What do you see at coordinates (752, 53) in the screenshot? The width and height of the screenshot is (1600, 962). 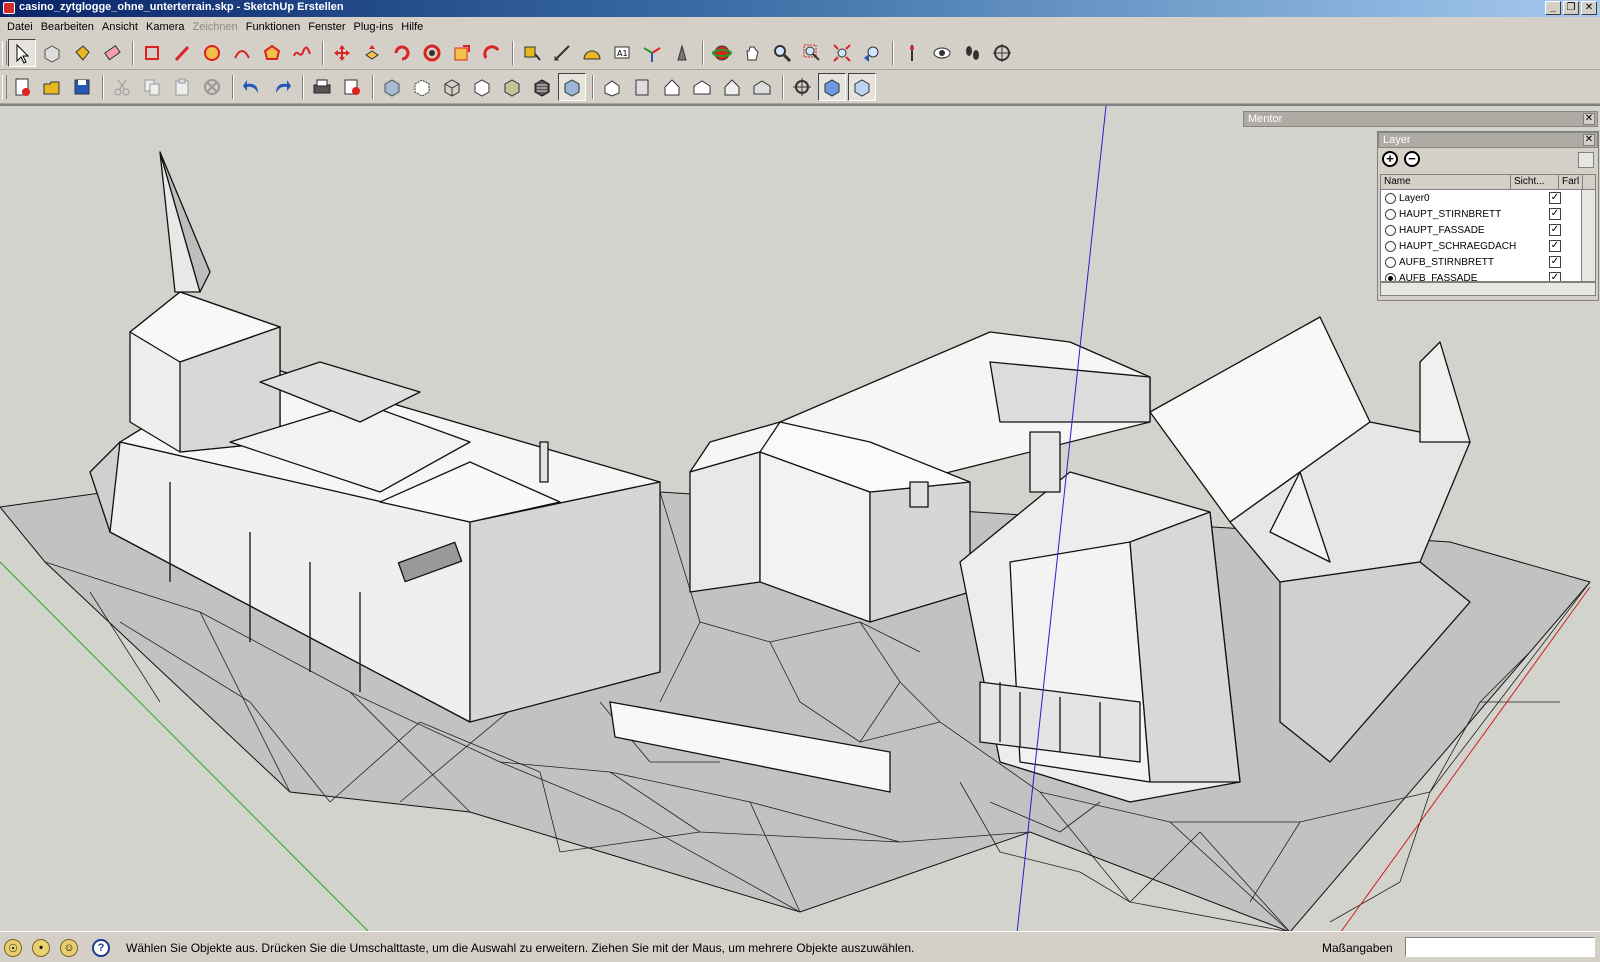 I see `pan-hand-icon` at bounding box center [752, 53].